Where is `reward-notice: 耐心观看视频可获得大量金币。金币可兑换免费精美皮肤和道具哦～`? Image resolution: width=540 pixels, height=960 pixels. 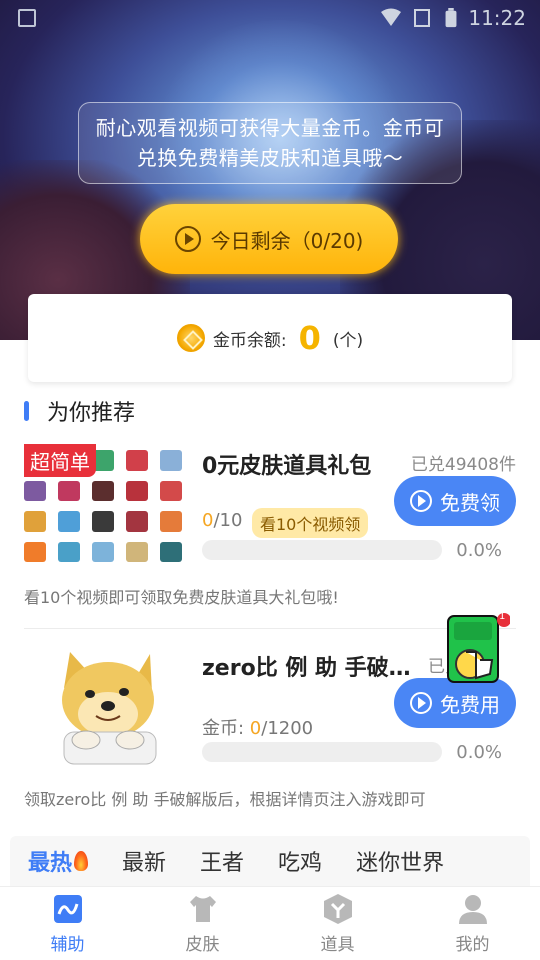 reward-notice: 耐心观看视频可获得大量金币。金币可兑换免费精美皮肤和道具哦～ is located at coordinates (270, 143).